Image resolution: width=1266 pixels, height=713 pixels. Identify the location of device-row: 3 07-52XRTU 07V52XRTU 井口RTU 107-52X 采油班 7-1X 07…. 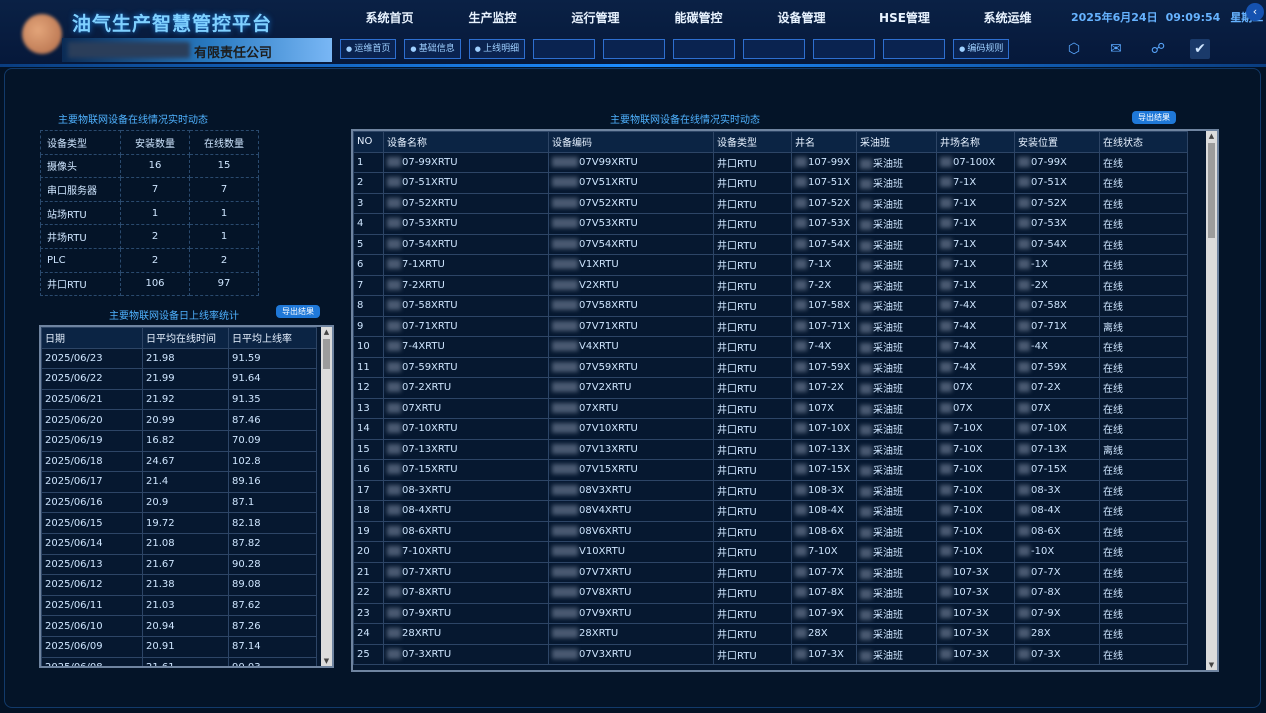
(770, 203).